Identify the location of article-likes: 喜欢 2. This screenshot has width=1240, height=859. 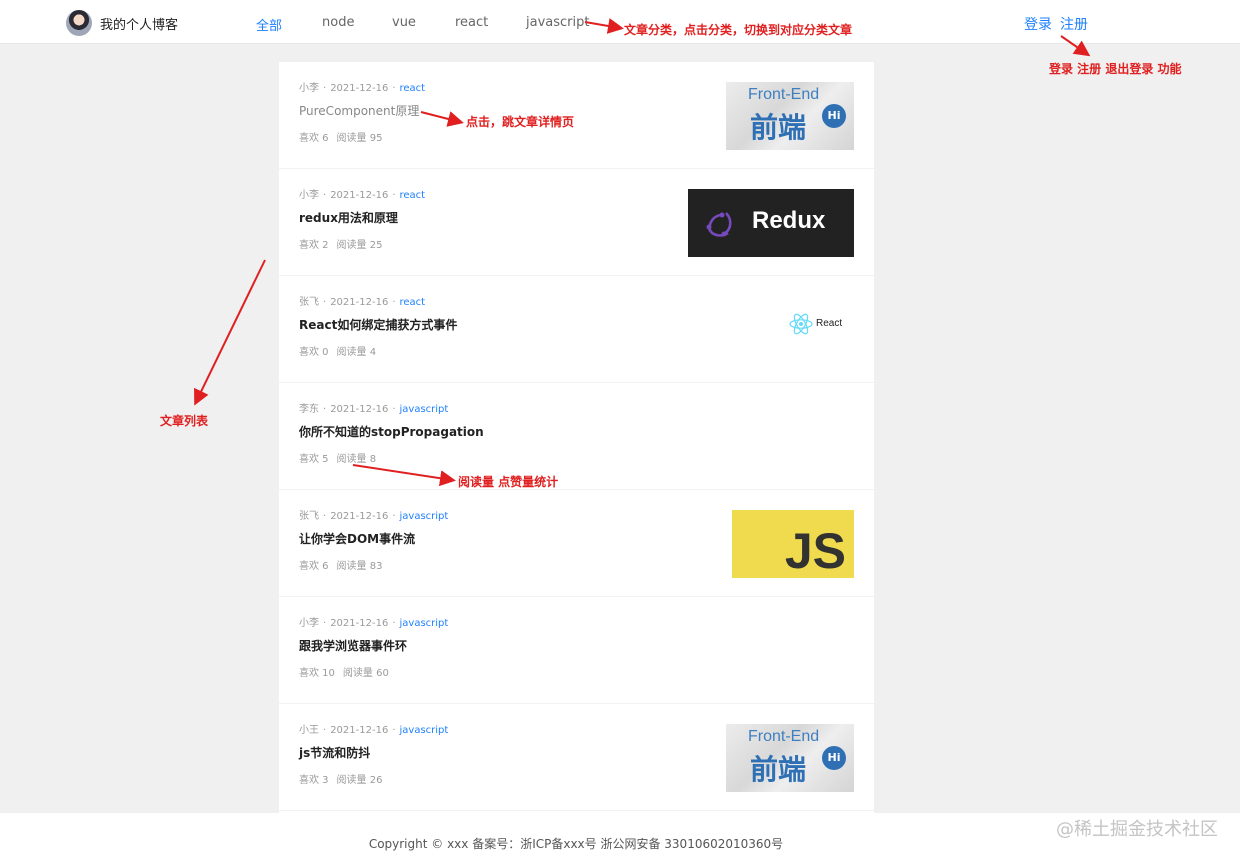
(314, 245).